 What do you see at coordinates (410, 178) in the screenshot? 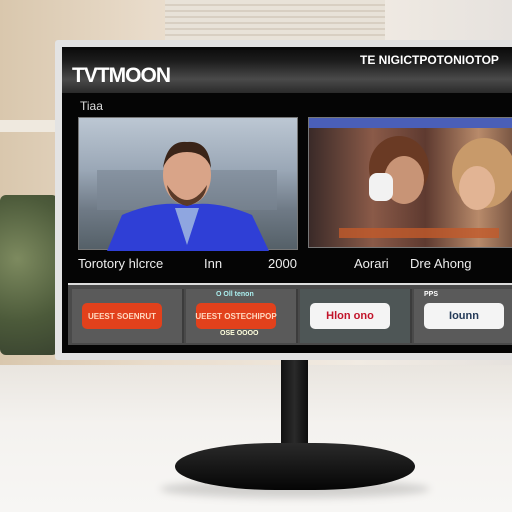
I see `movie-still-image` at bounding box center [410, 178].